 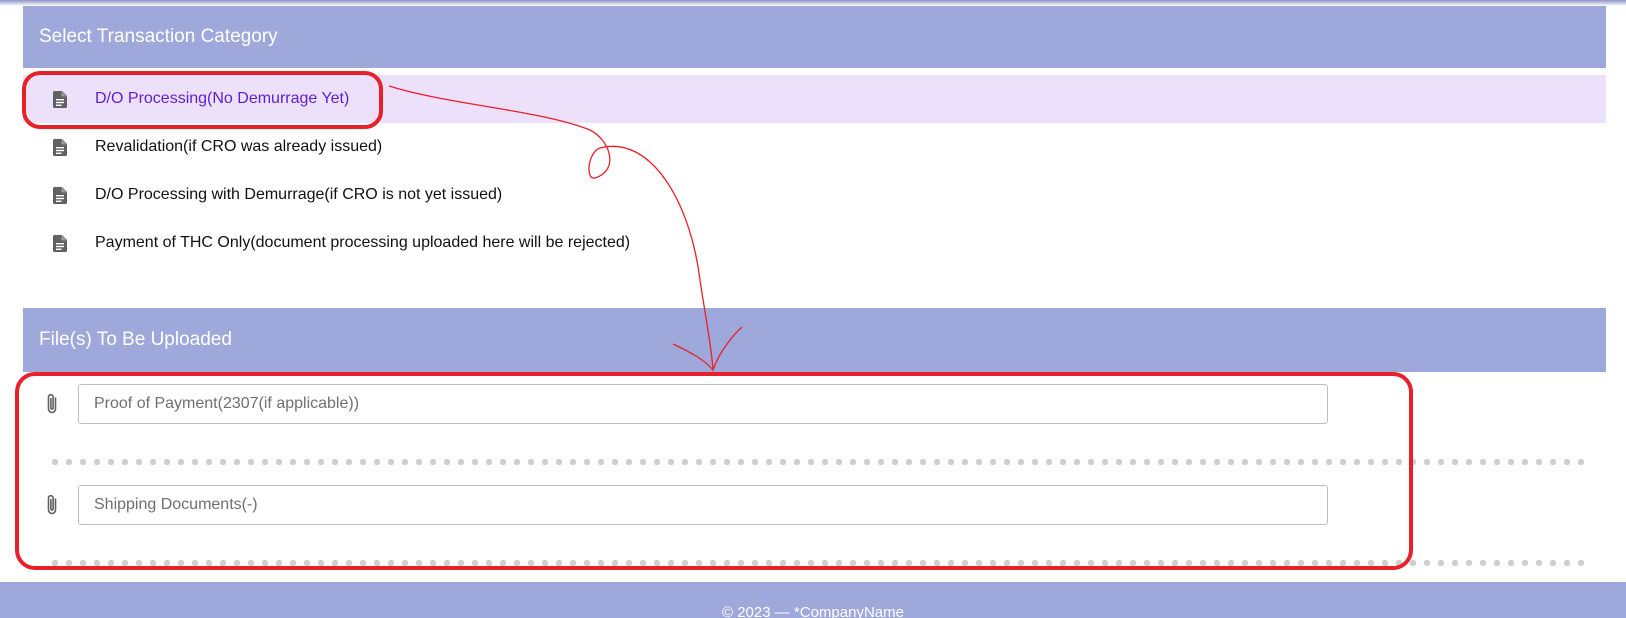 I want to click on proof-of-payment-file-input, so click(x=703, y=404).